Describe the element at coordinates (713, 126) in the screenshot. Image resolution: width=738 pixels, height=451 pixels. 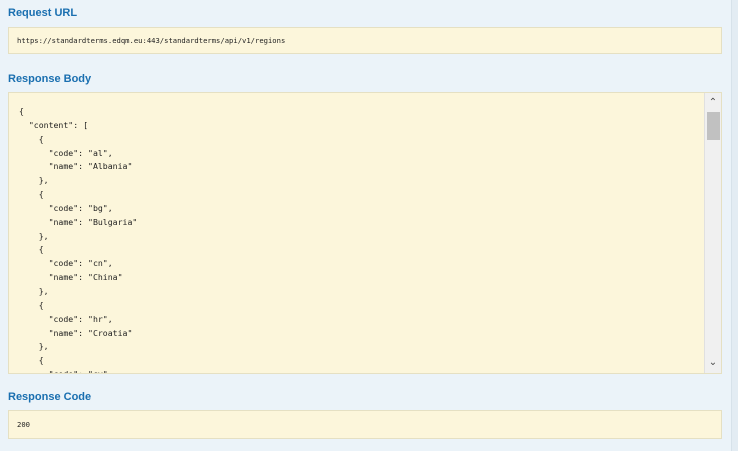
I see `scrollbar-thumb` at that location.